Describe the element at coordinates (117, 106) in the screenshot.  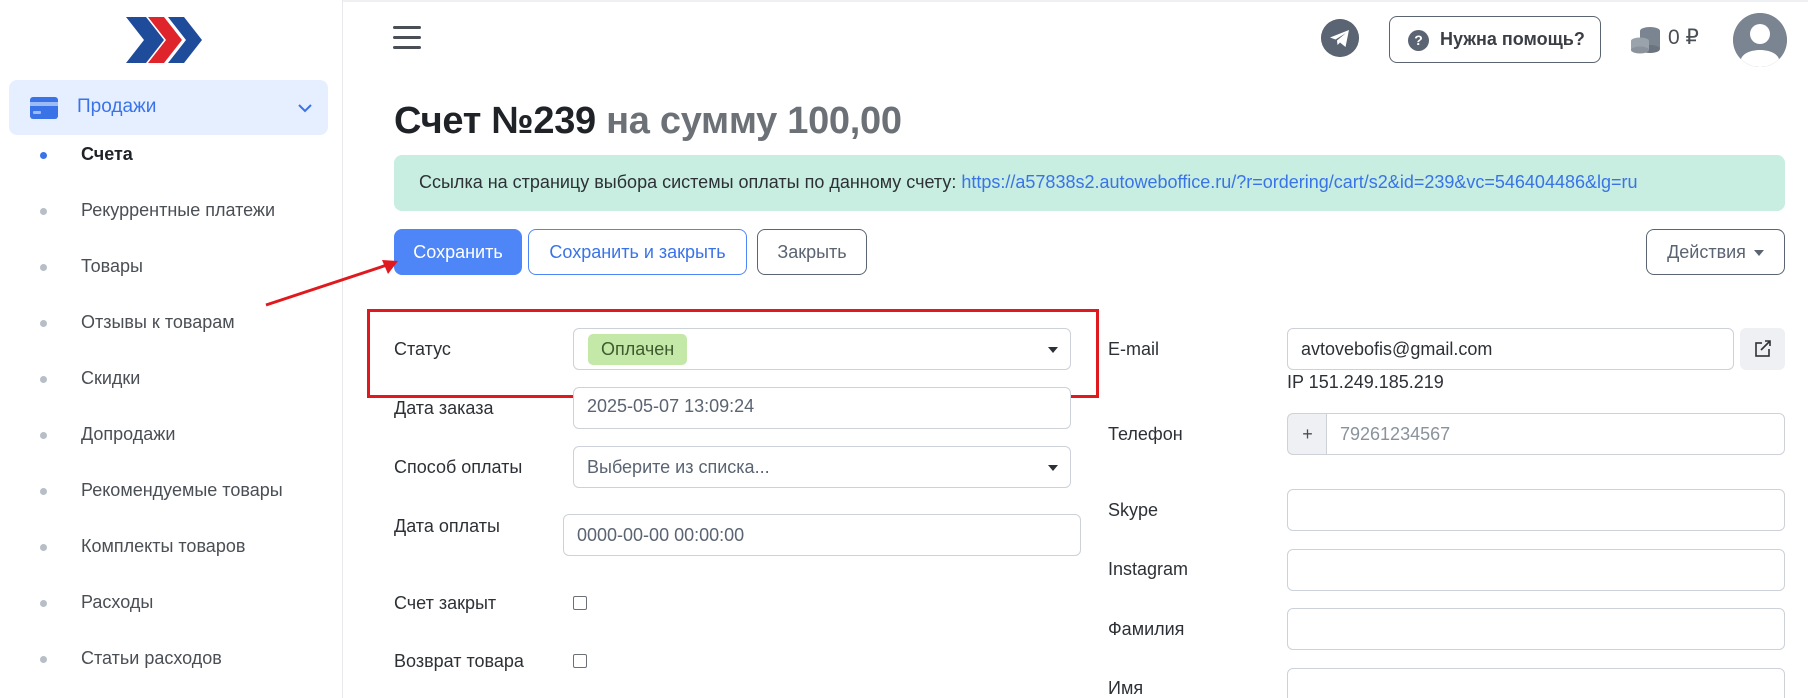
I see `sidebar-section-label: Продажи` at that location.